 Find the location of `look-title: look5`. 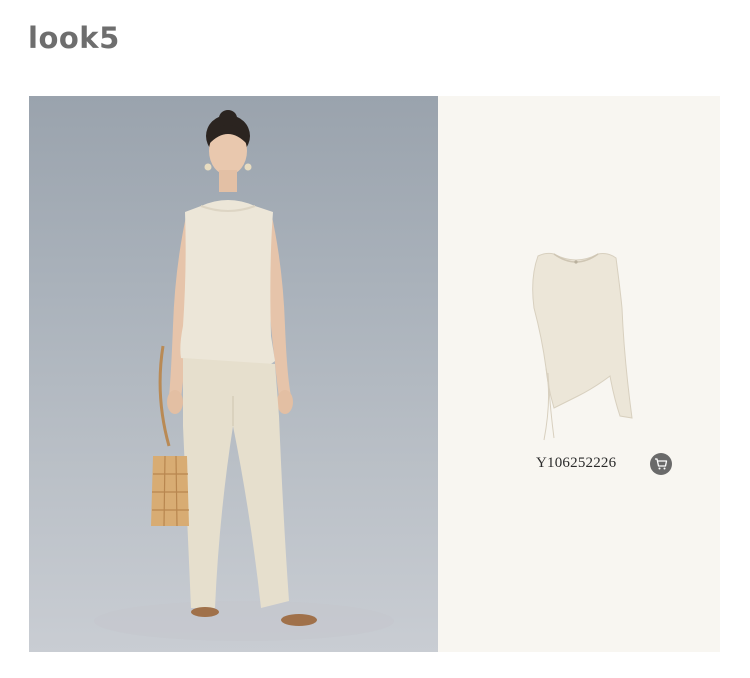

look-title: look5 is located at coordinates (74, 38).